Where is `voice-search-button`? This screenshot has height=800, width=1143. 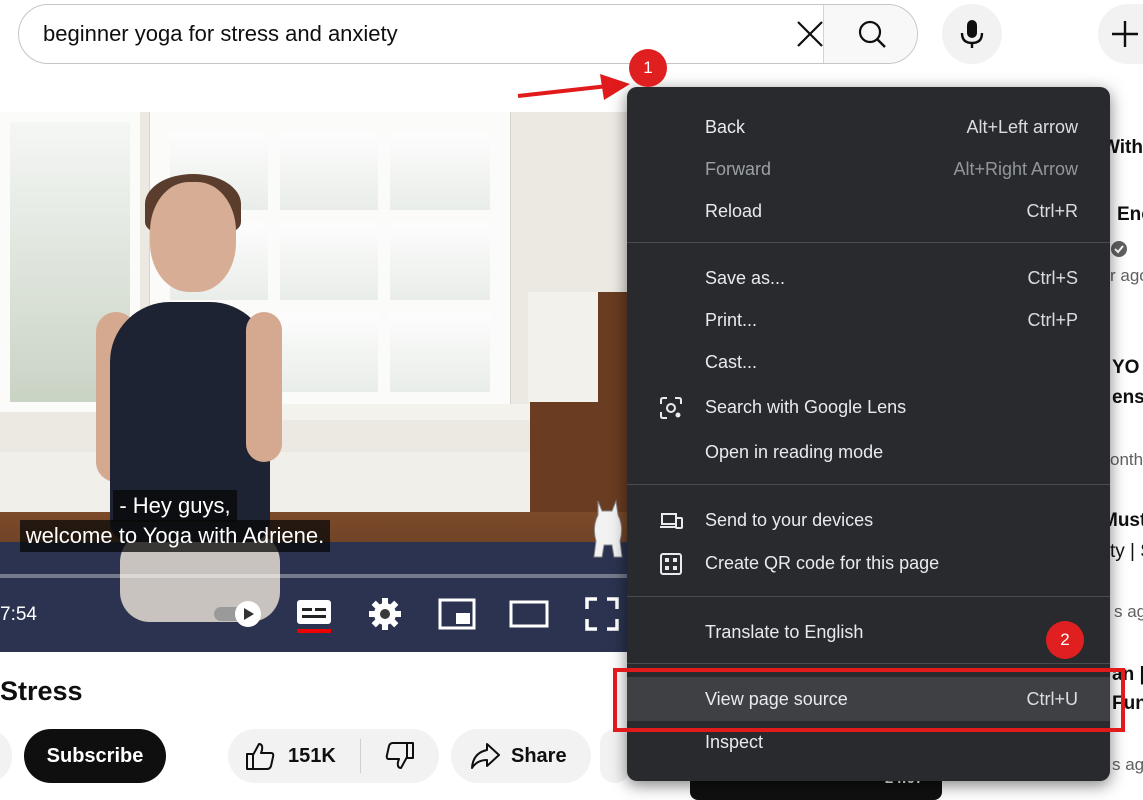 voice-search-button is located at coordinates (972, 34).